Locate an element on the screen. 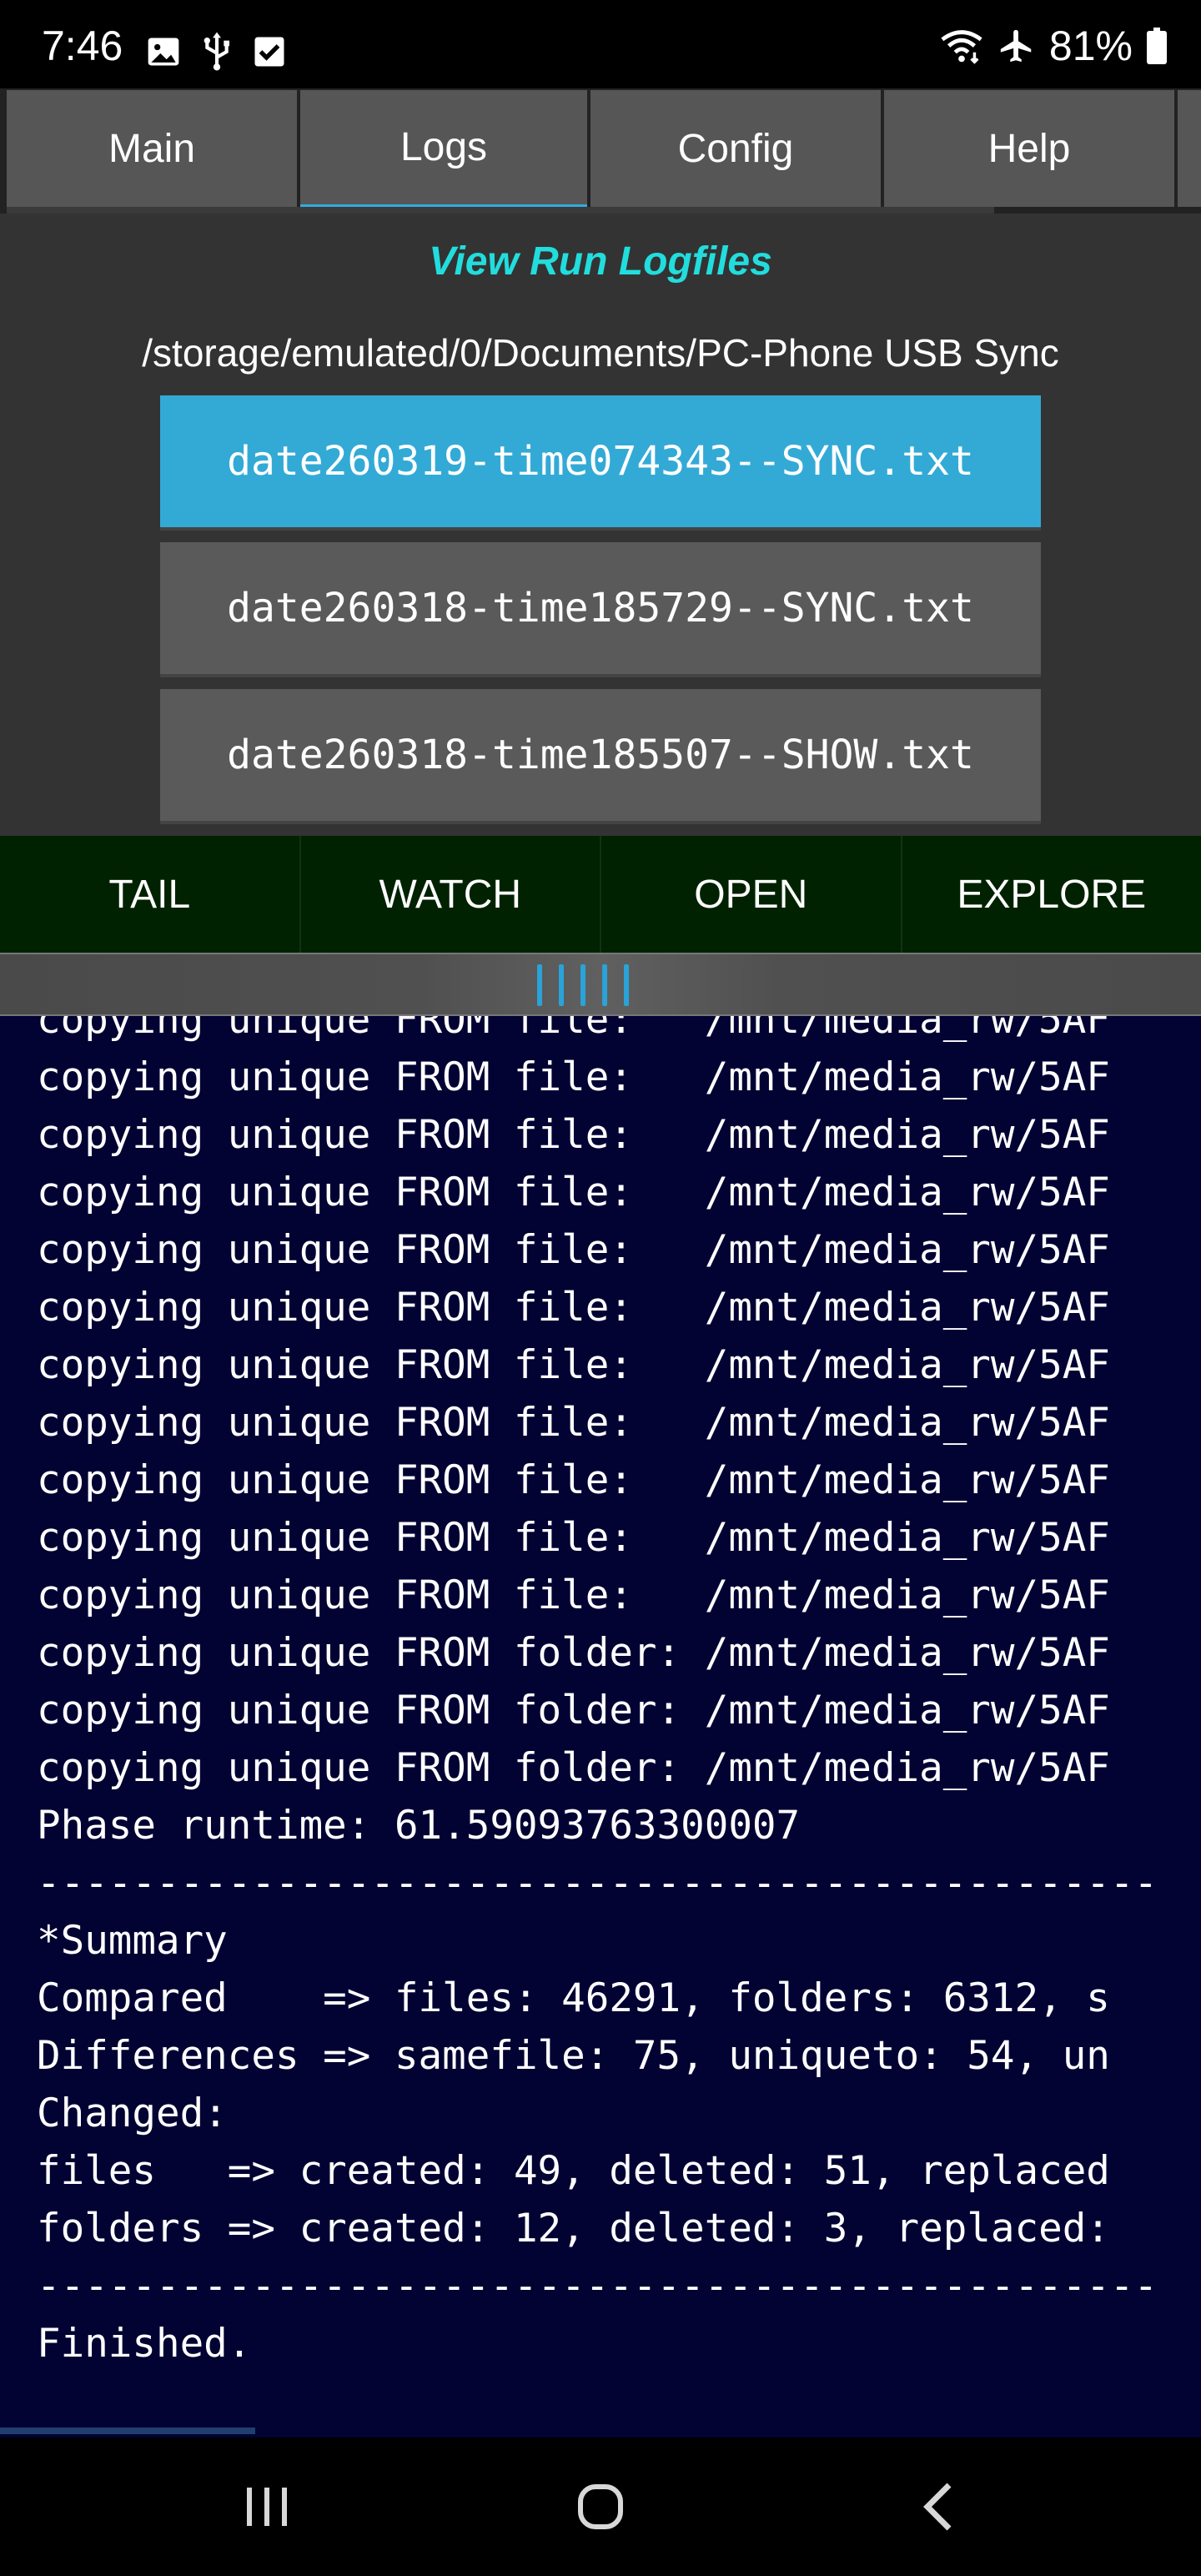 The height and width of the screenshot is (2576, 1201). log-line: *Summary is located at coordinates (133, 1941).